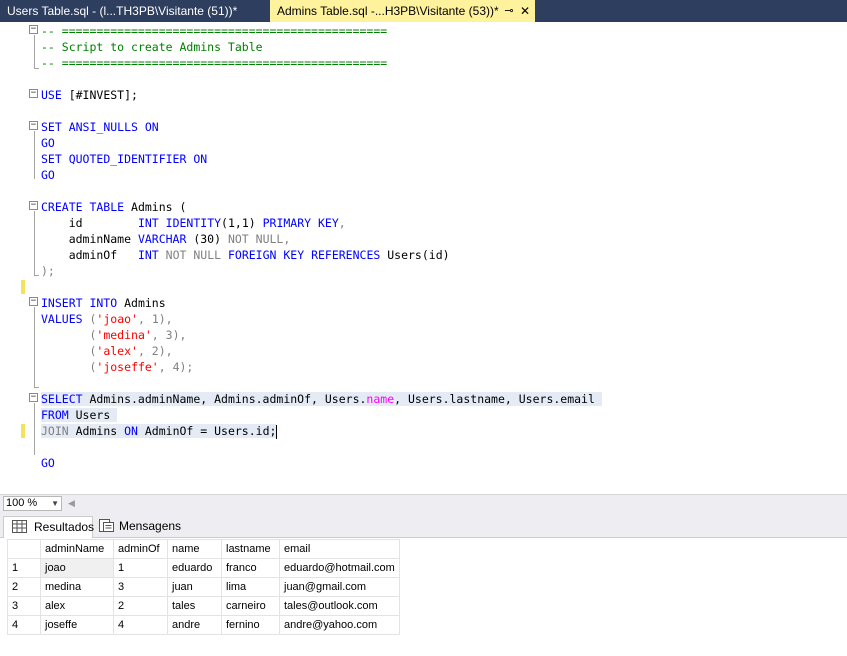  I want to click on column-header: email, so click(339, 549).